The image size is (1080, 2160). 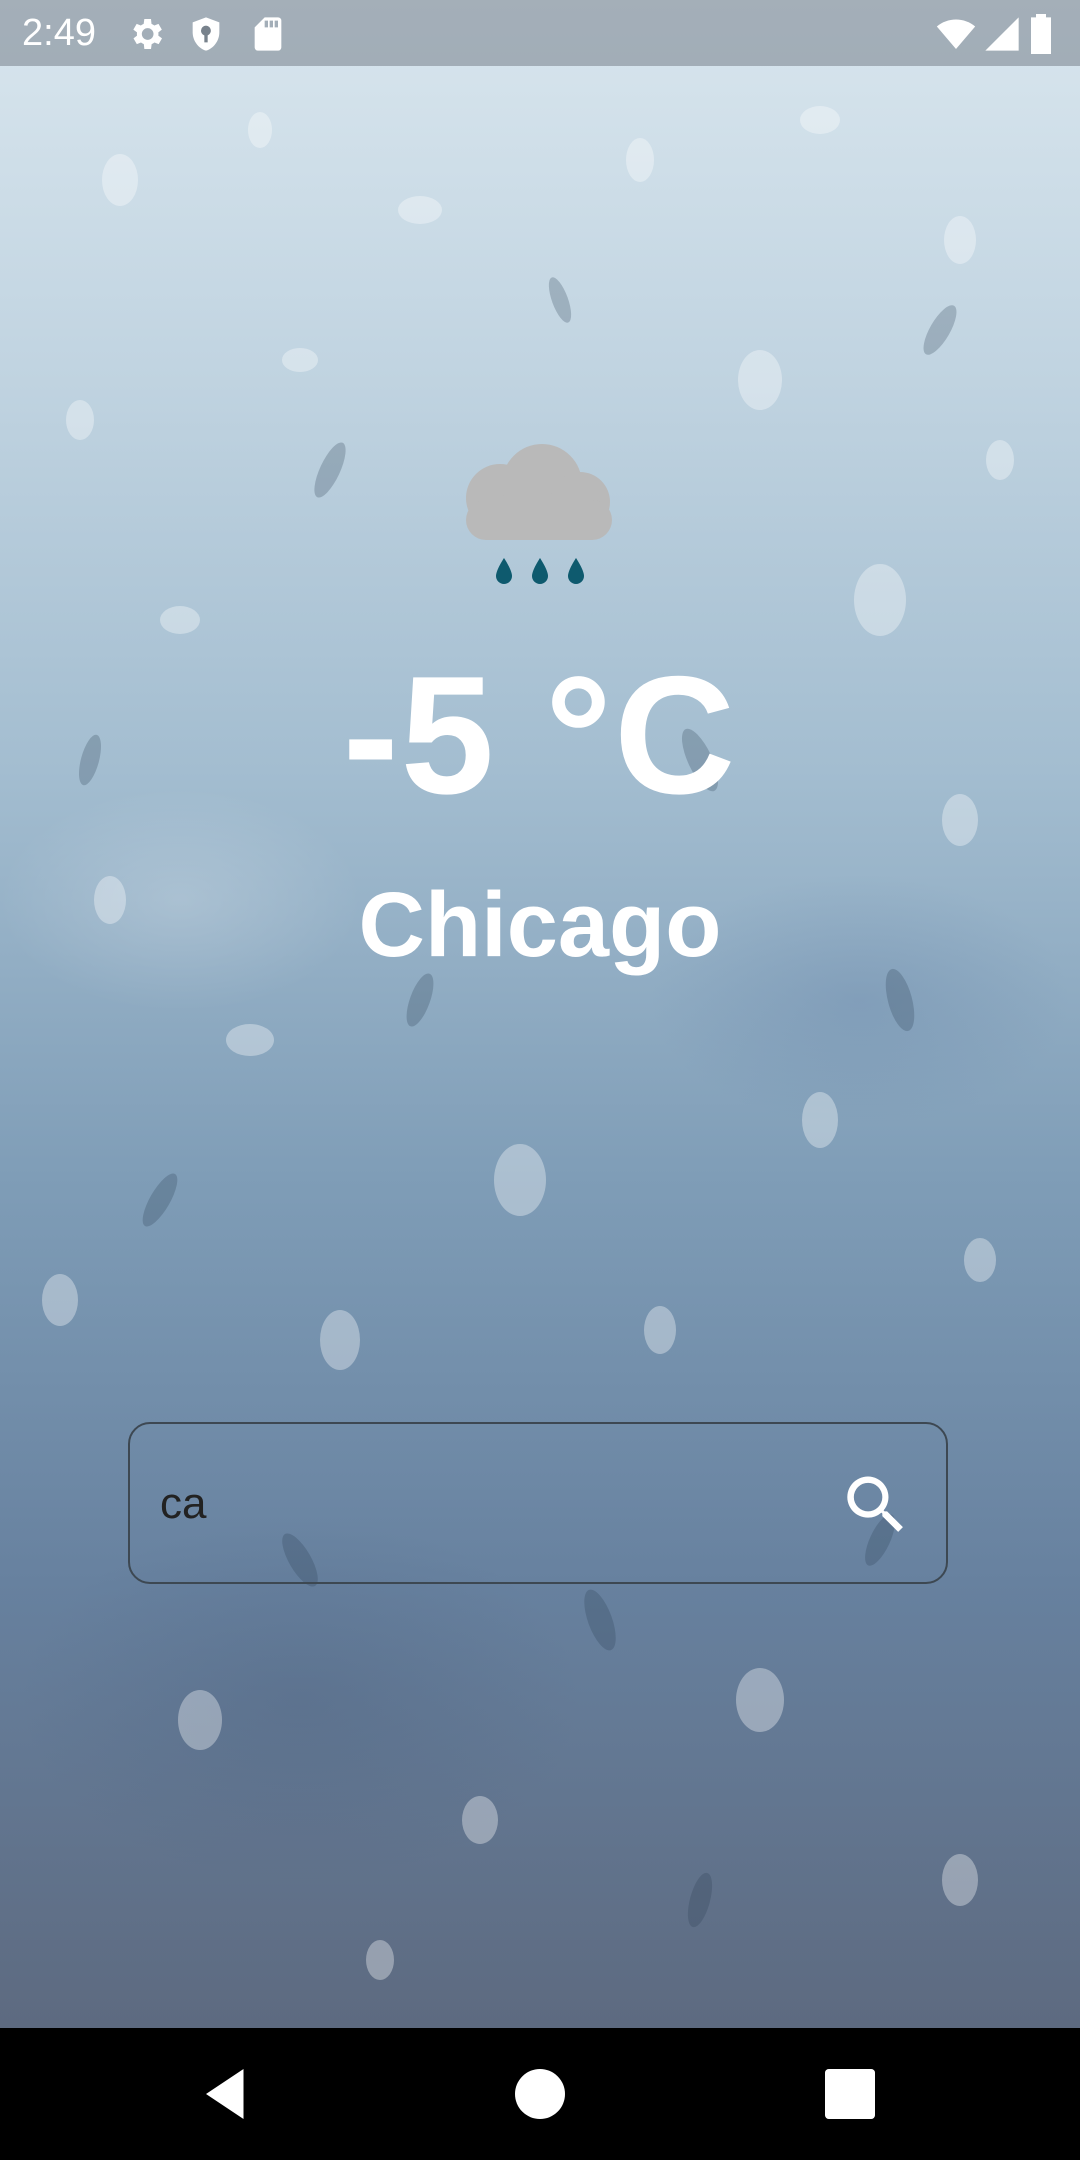 What do you see at coordinates (540, 735) in the screenshot?
I see `temperature-reading: -5 °C` at bounding box center [540, 735].